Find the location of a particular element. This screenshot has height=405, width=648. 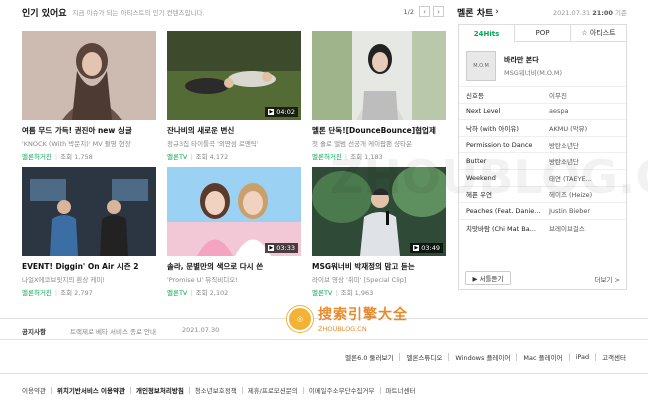

more-link: 더보기 > is located at coordinates (607, 279).